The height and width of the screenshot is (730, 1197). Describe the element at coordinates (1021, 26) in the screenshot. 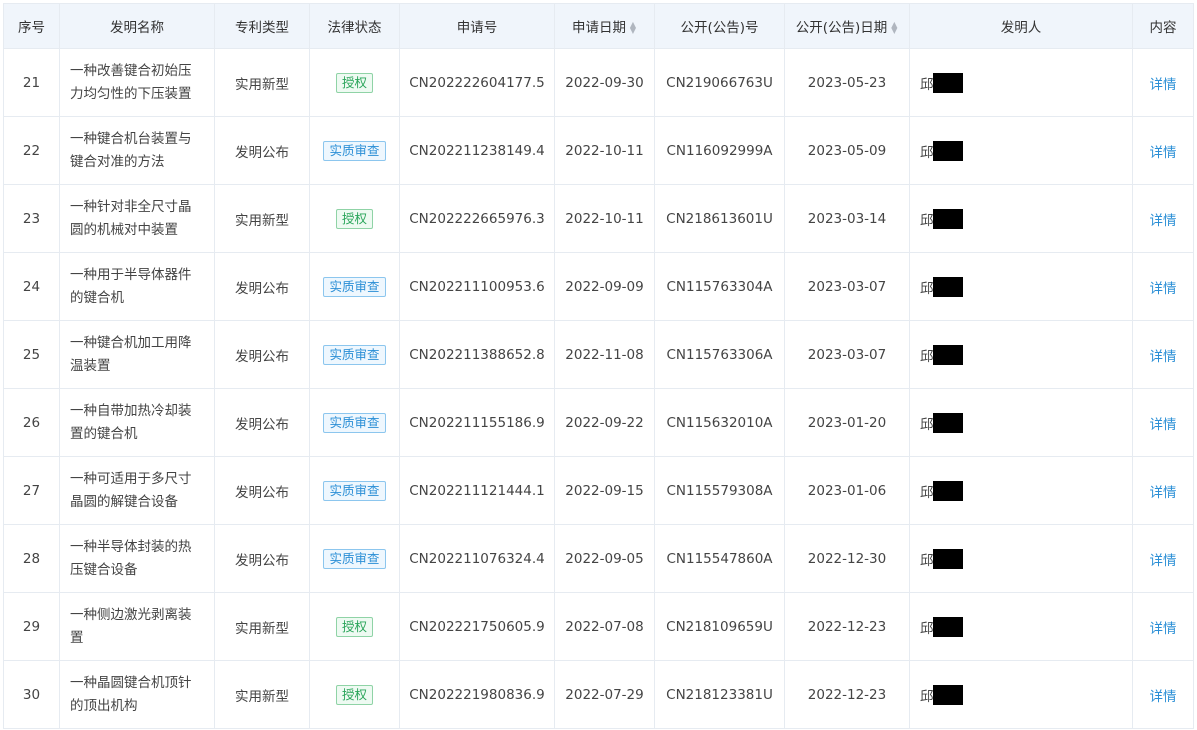

I see `header-inventor: 发明人` at that location.